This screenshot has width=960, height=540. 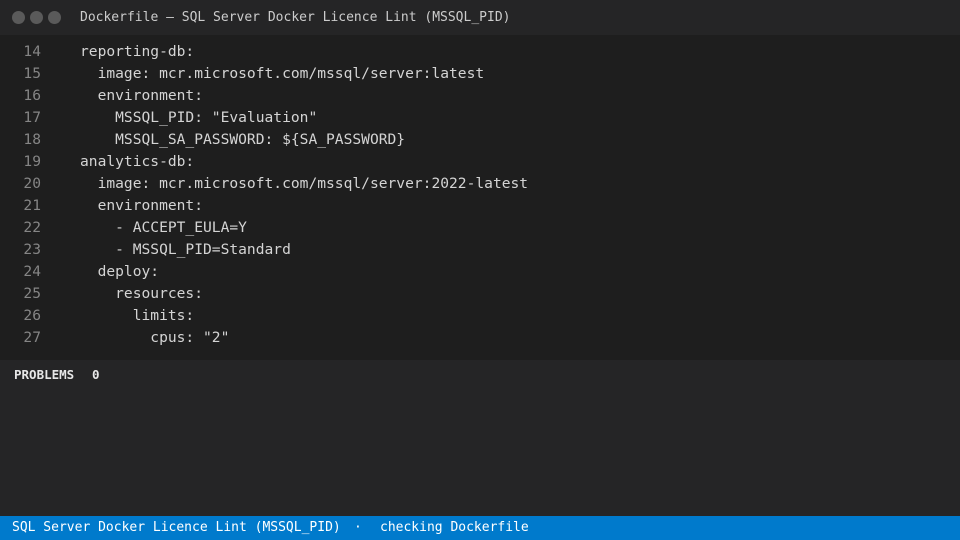 What do you see at coordinates (480, 250) in the screenshot?
I see `code-line: 23 - MSSQL_PID=Standard` at bounding box center [480, 250].